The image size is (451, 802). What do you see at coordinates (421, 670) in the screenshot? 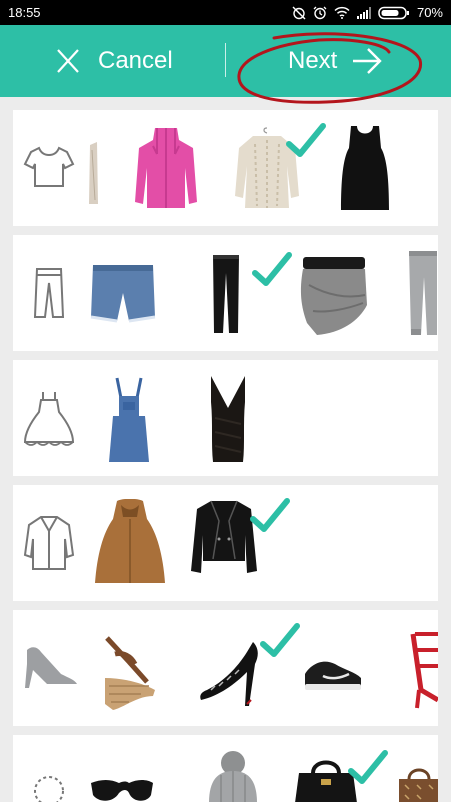
I see `item-red-strappy-heel` at bounding box center [421, 670].